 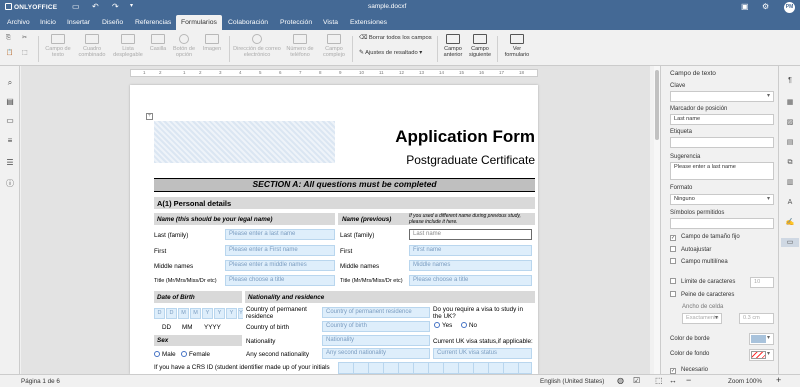 What do you see at coordinates (24, 38) in the screenshot?
I see `cut-icon: ✂` at bounding box center [24, 38].